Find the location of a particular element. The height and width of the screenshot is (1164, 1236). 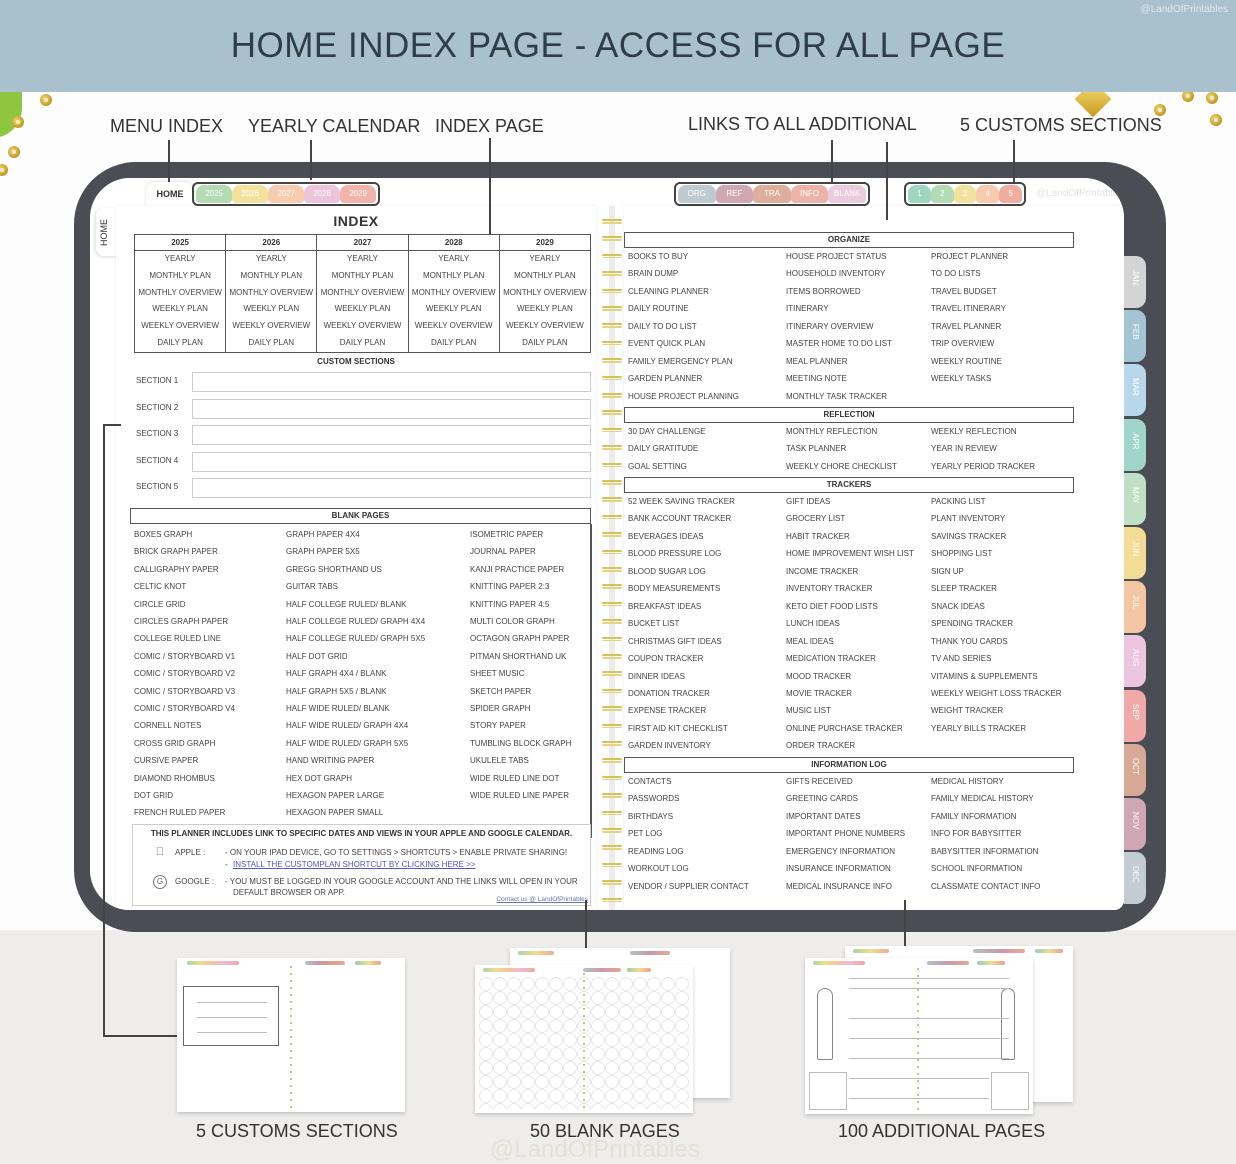

blank-page-link: CORNELL NOTES is located at coordinates (167, 725).